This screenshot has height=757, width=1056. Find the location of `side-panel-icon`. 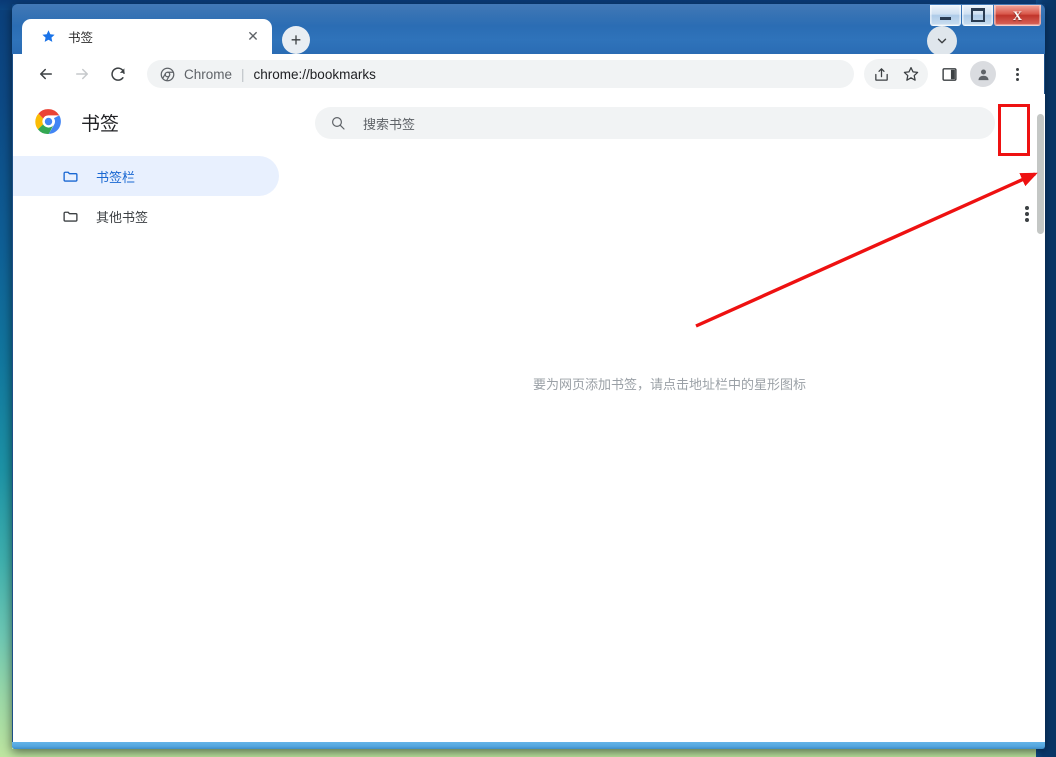

side-panel-icon is located at coordinates (949, 74).